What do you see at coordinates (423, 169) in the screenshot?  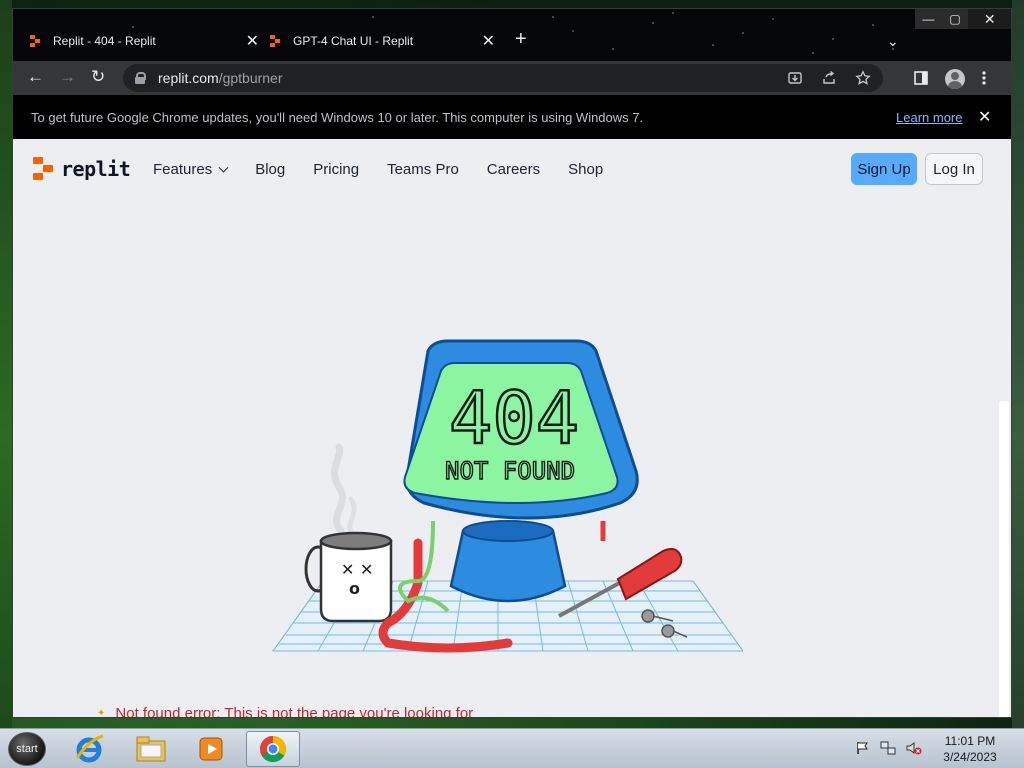 I see `nav-teams-pro: Teams Pro` at bounding box center [423, 169].